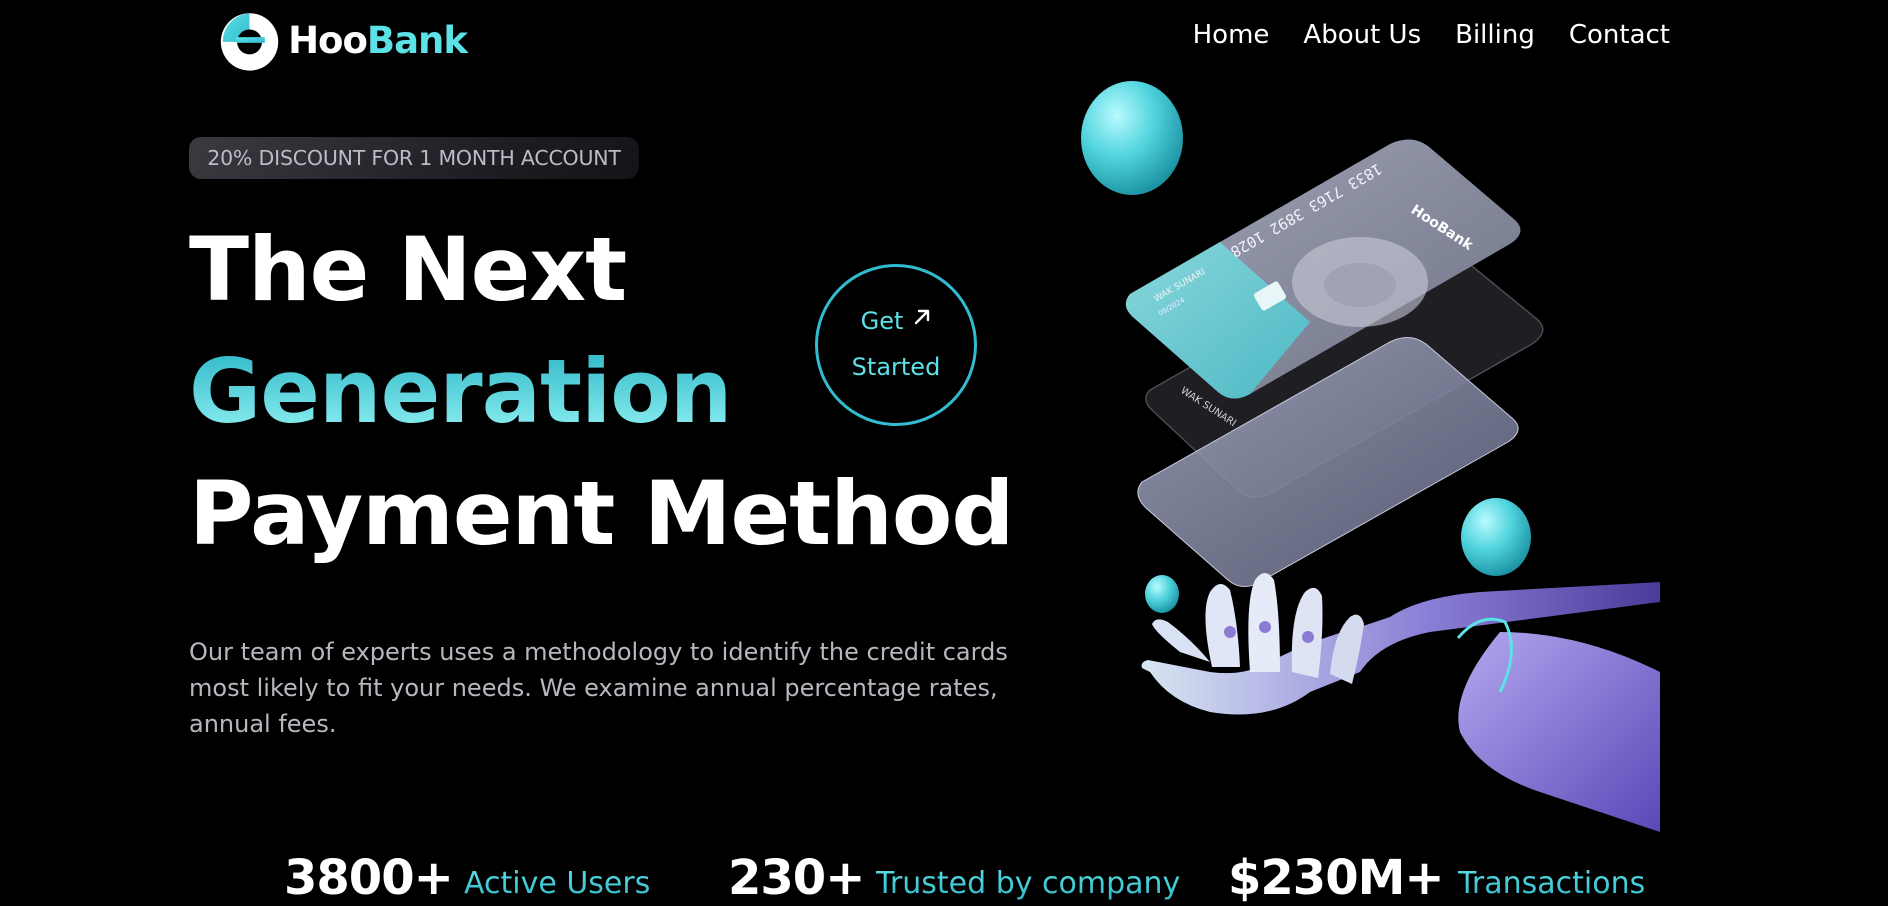 This screenshot has width=1888, height=906. I want to click on stat-label-users: Active Users, so click(557, 883).